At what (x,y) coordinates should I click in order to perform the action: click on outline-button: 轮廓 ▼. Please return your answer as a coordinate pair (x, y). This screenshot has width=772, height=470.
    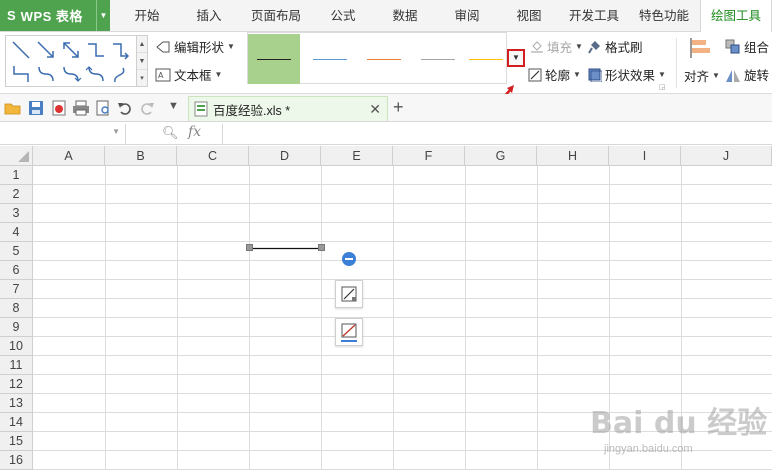
    Looking at the image, I should click on (554, 74).